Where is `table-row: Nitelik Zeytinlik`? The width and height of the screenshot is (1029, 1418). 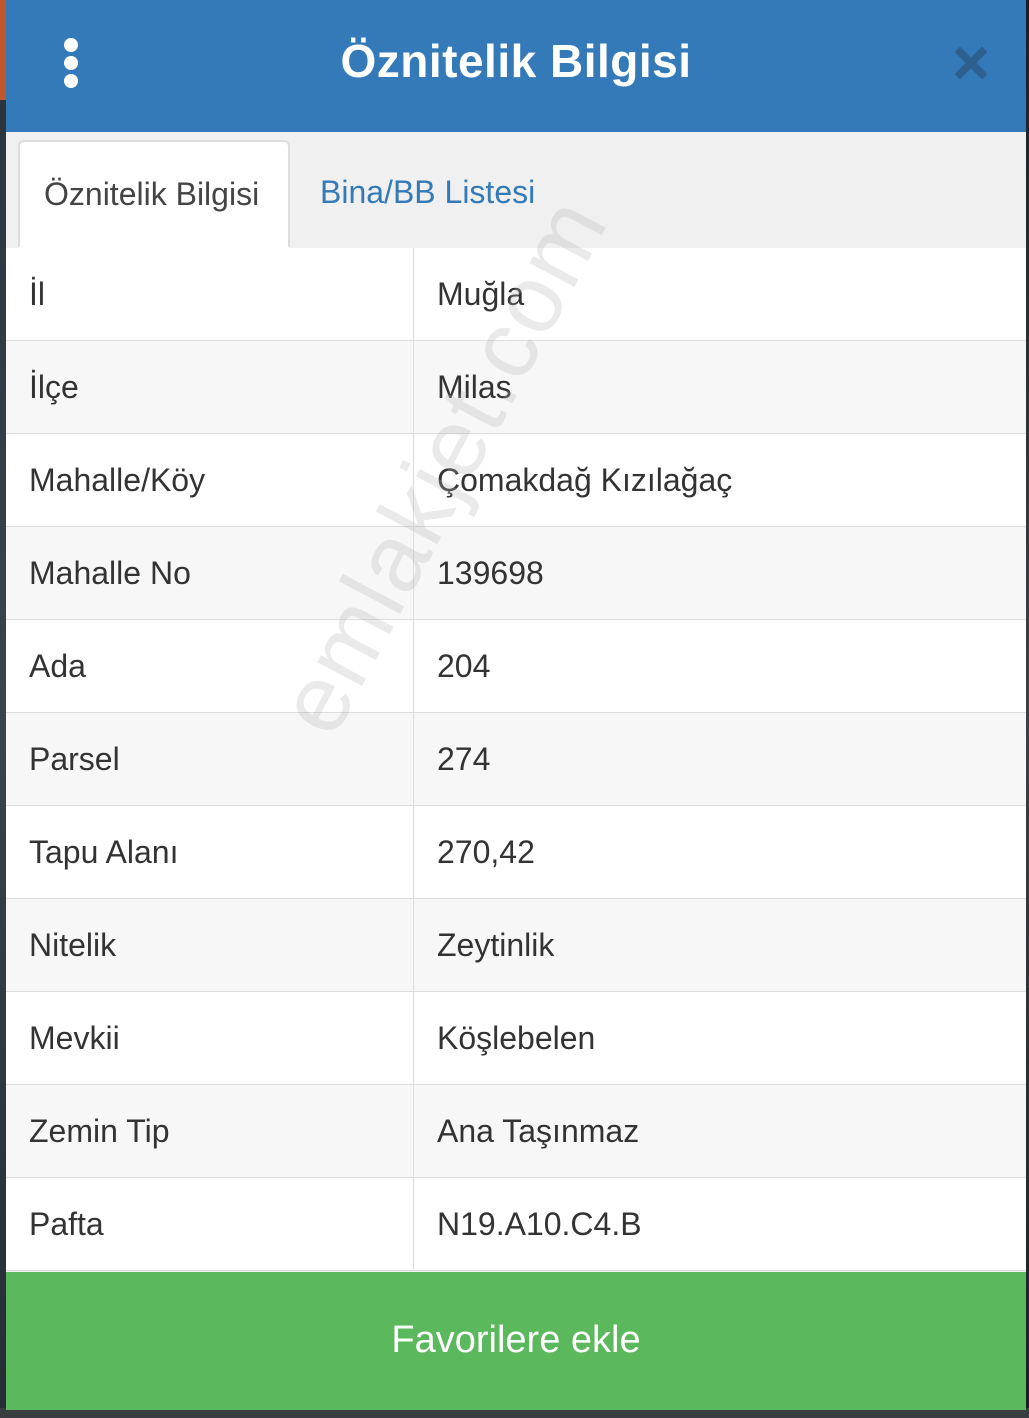 table-row: Nitelik Zeytinlik is located at coordinates (516, 945).